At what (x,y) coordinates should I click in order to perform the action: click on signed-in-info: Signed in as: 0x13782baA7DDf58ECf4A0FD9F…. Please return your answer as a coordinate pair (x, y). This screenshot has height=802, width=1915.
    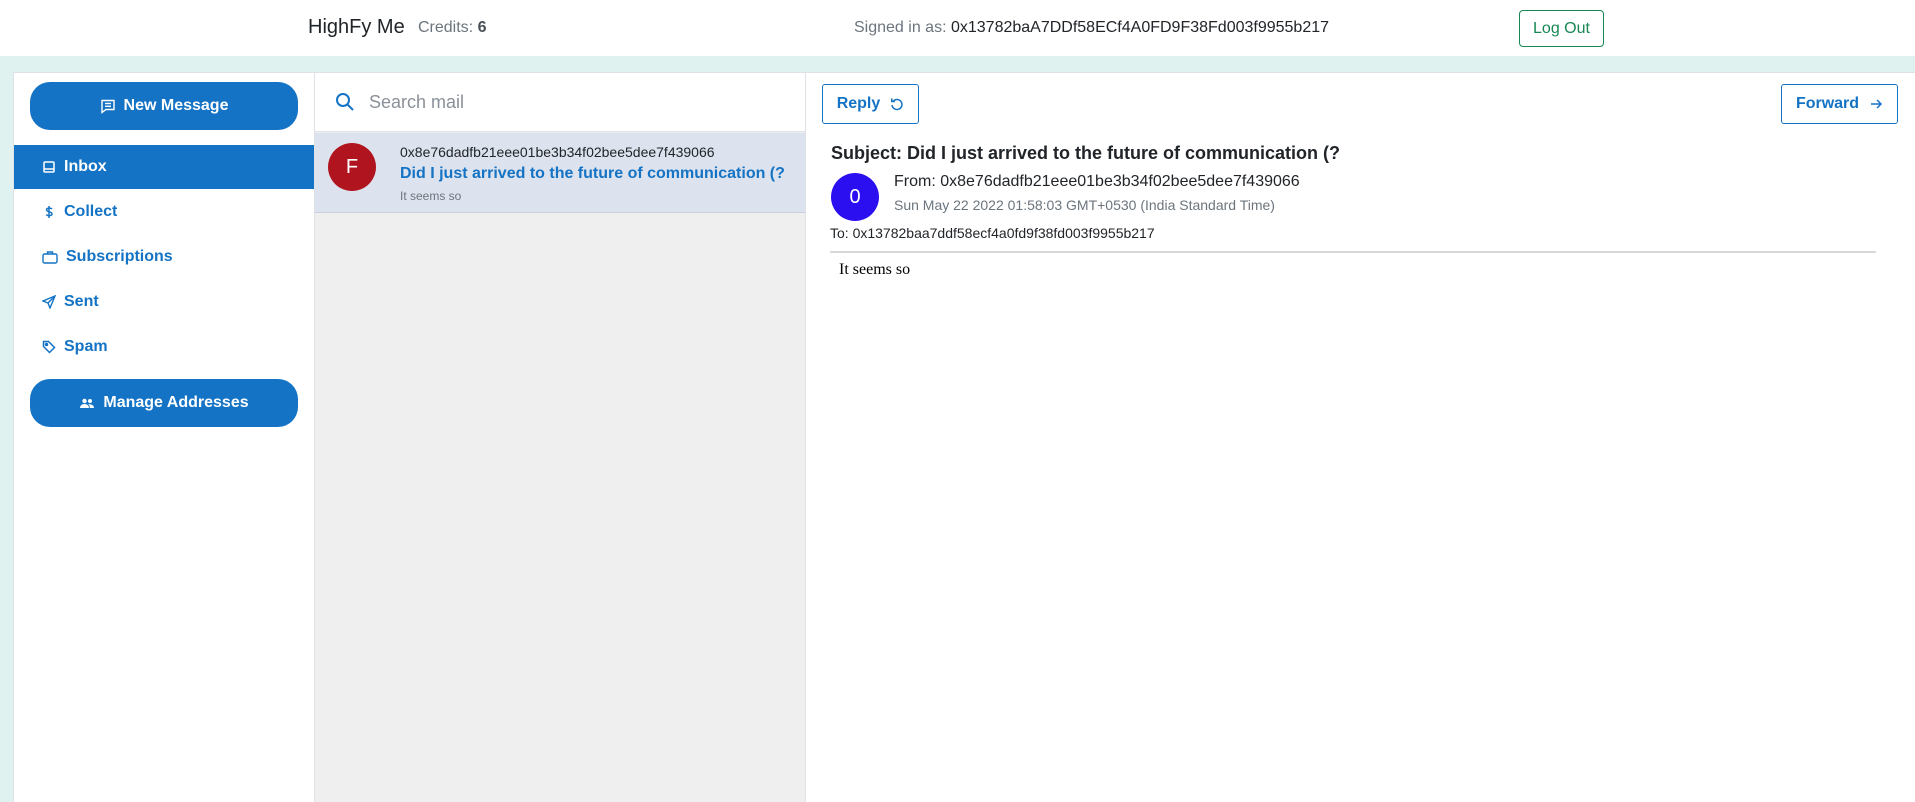
    Looking at the image, I should click on (1091, 28).